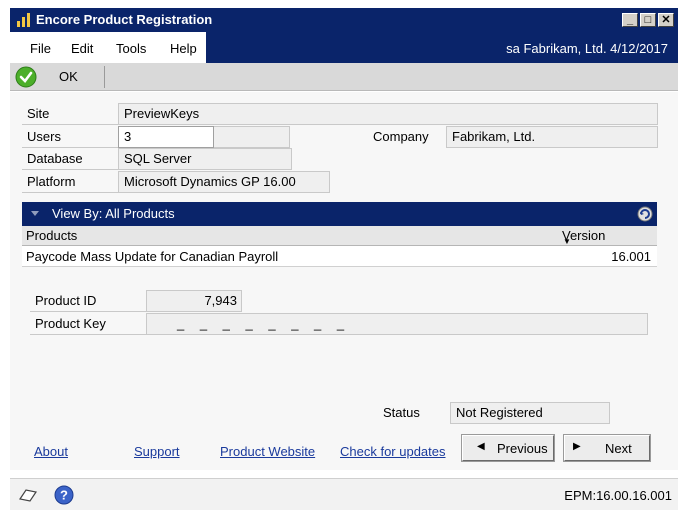 Image resolution: width=687 pixels, height=514 pixels. I want to click on maximize-button: □, so click(648, 20).